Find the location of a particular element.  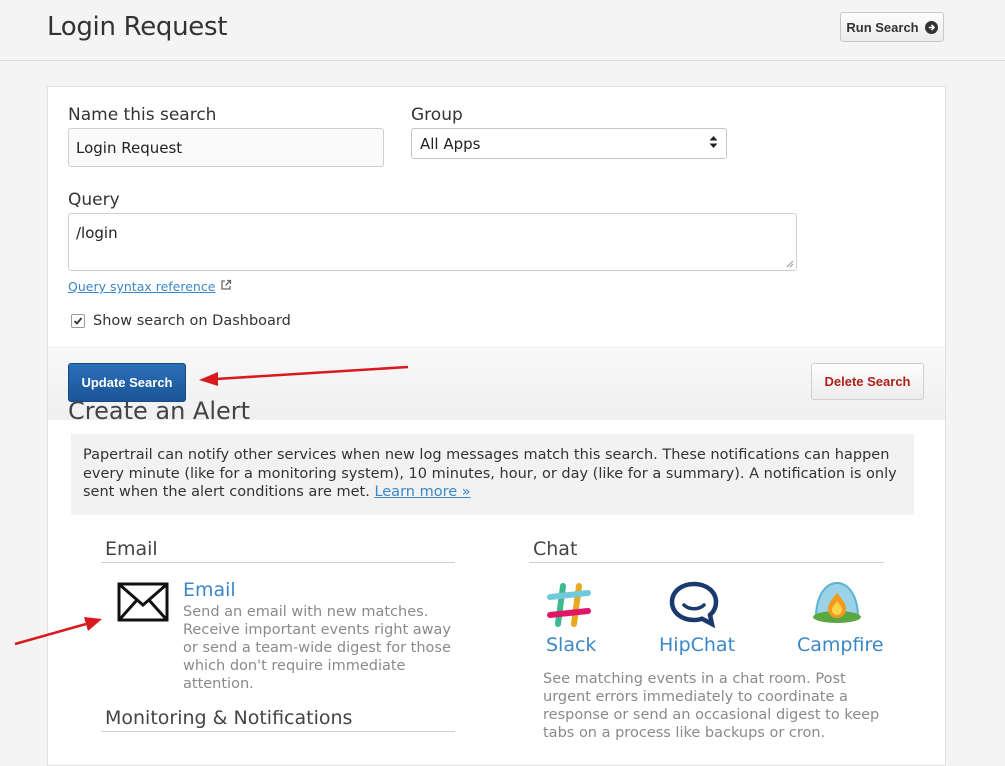

external-link-icon is located at coordinates (226, 286).